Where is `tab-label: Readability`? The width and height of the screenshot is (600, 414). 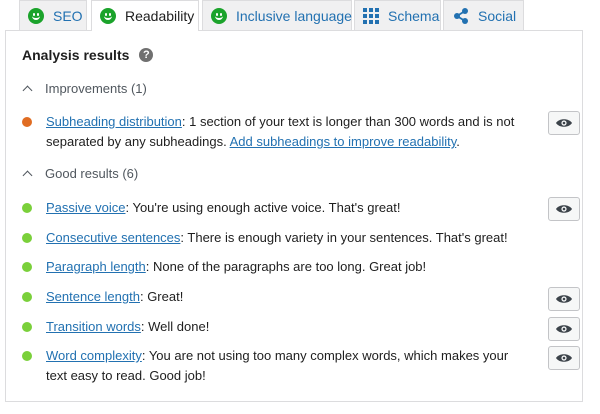
tab-label: Readability is located at coordinates (160, 16).